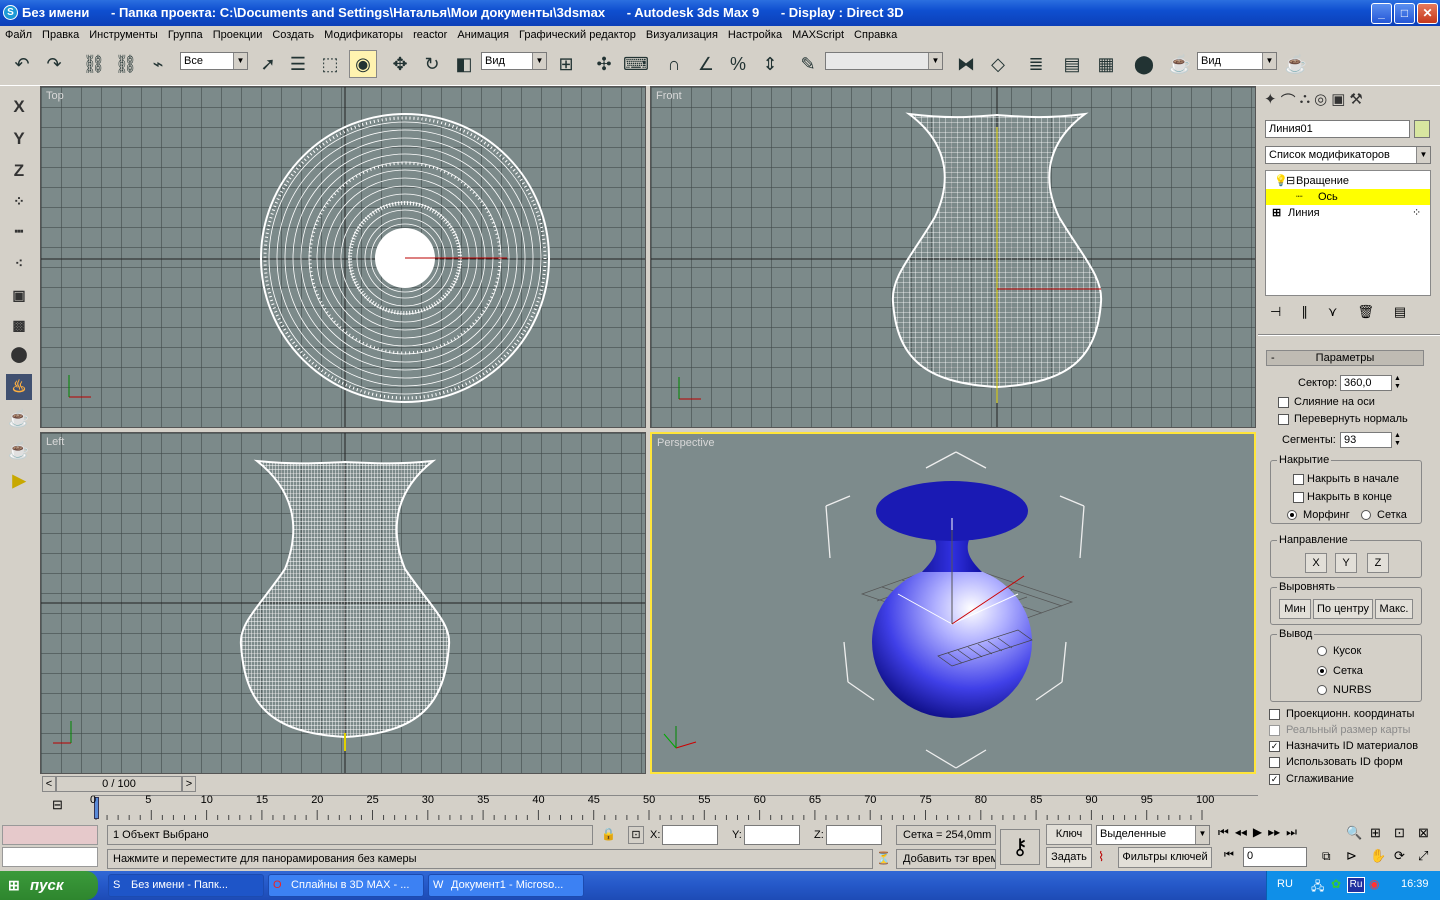  Describe the element at coordinates (238, 35) in the screenshot. I see `menu-views: Проекции` at that location.